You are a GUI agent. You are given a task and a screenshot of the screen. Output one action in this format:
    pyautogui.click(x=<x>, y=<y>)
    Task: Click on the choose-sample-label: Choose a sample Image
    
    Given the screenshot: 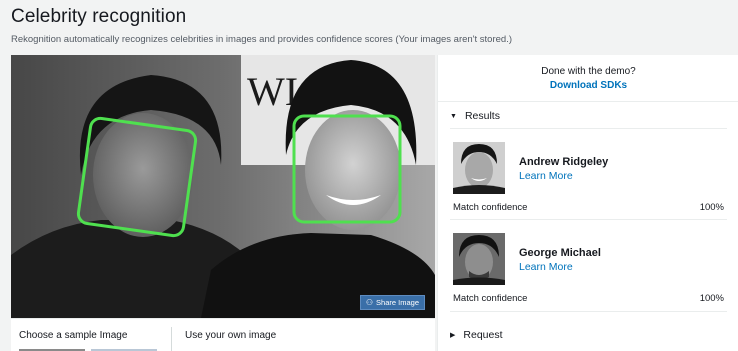 What is the action you would take?
    pyautogui.click(x=73, y=335)
    